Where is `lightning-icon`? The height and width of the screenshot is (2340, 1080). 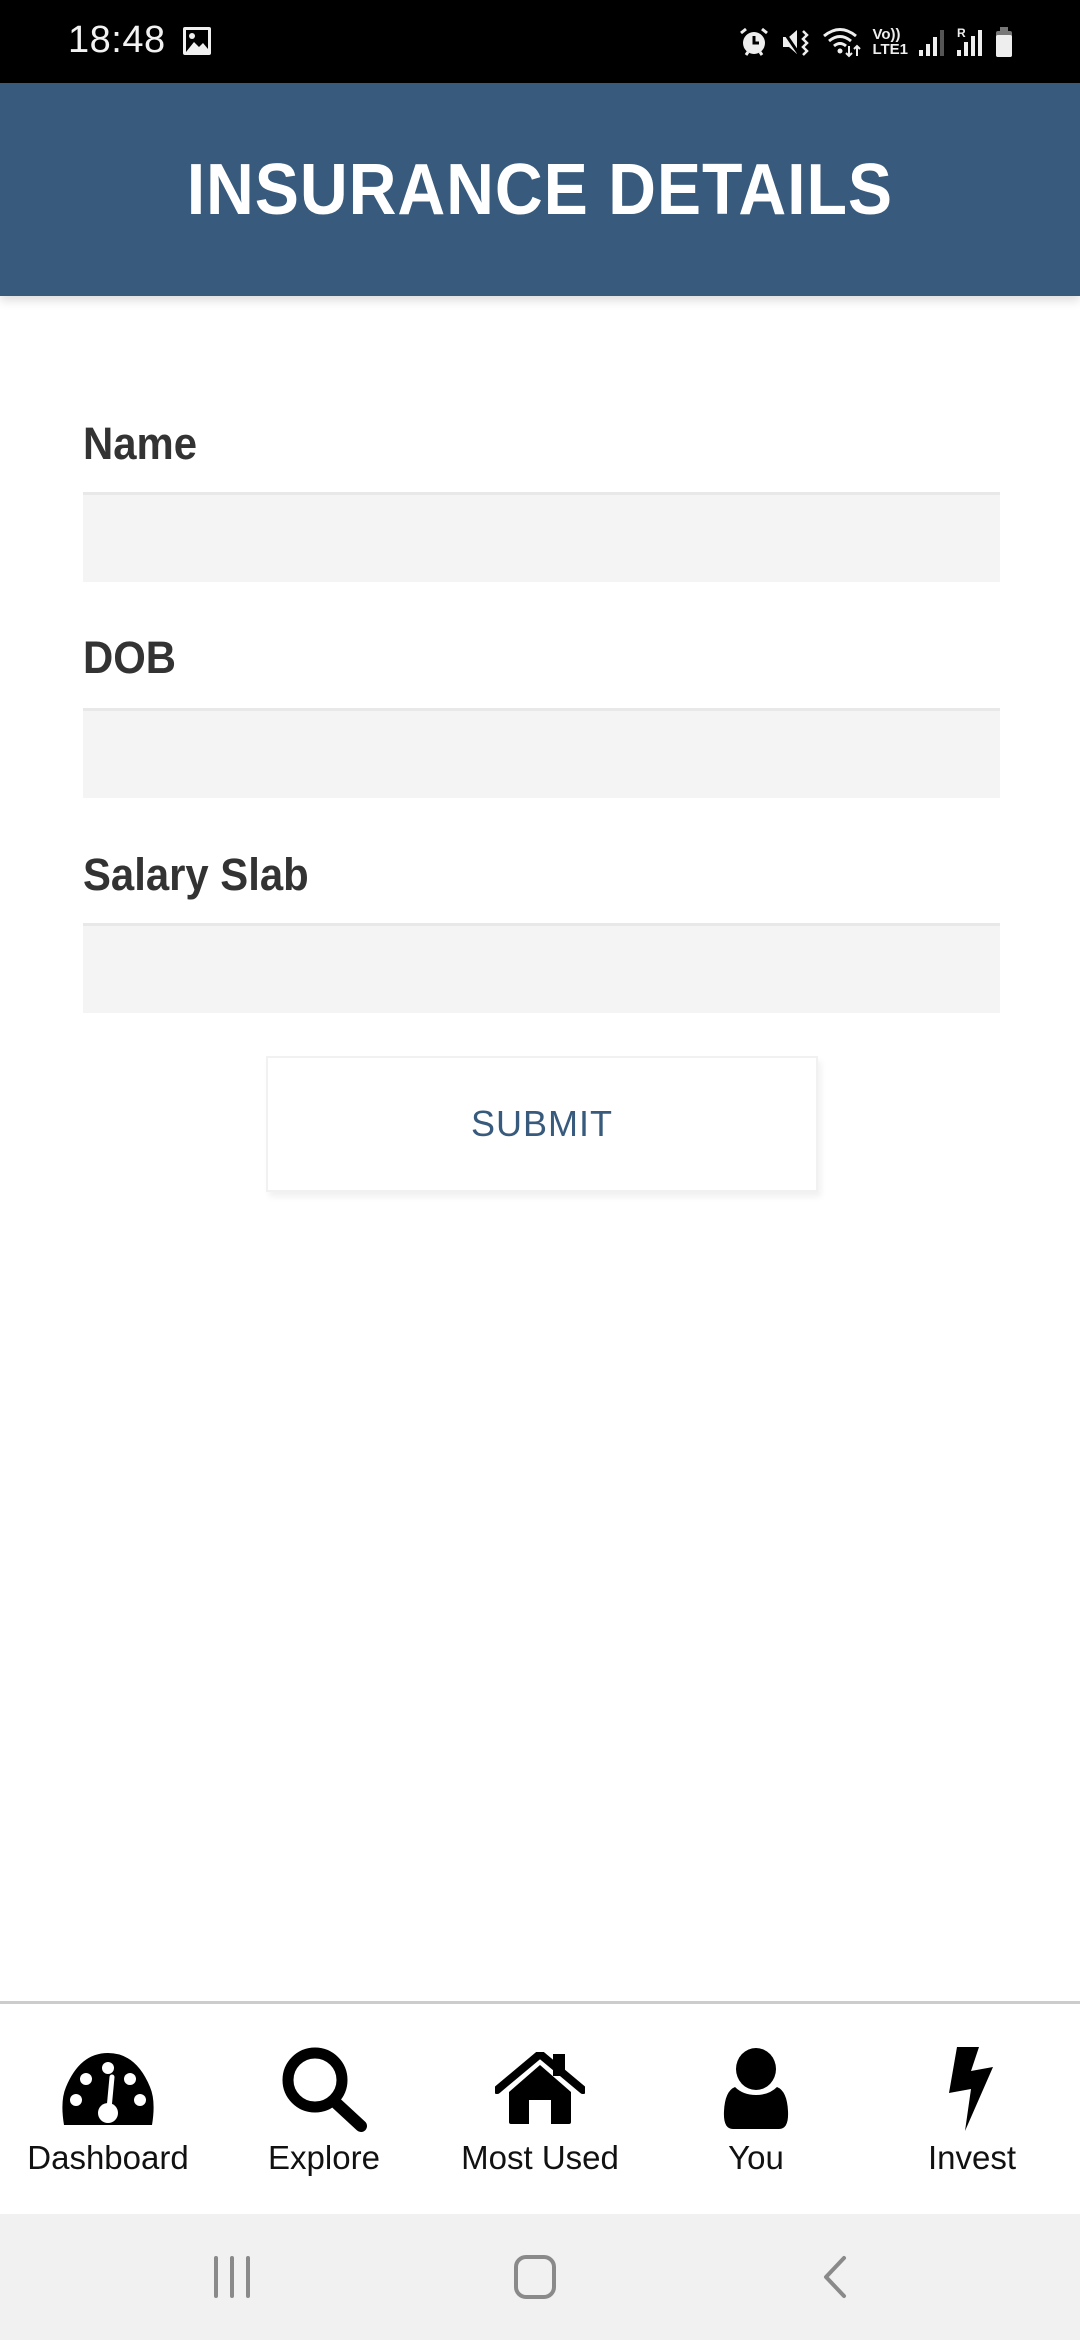 lightning-icon is located at coordinates (972, 2089).